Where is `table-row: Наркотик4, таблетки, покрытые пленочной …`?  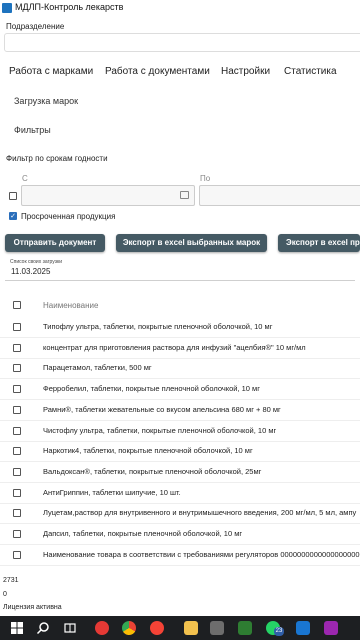
table-row: Наркотик4, таблетки, покрытые пленочной … is located at coordinates (180, 452).